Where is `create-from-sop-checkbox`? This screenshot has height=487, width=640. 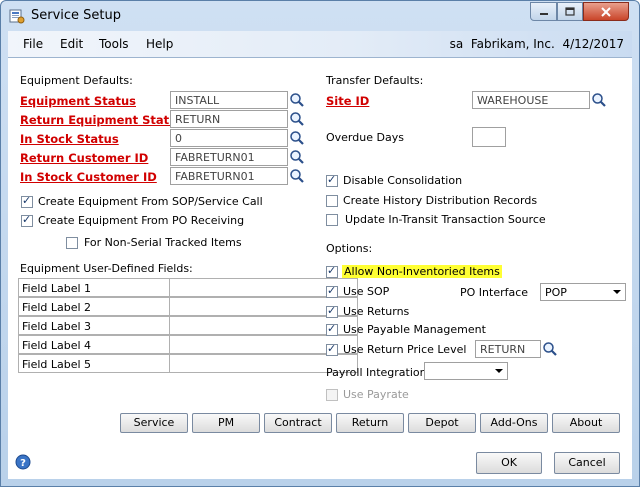
create-from-sop-checkbox is located at coordinates (27, 201).